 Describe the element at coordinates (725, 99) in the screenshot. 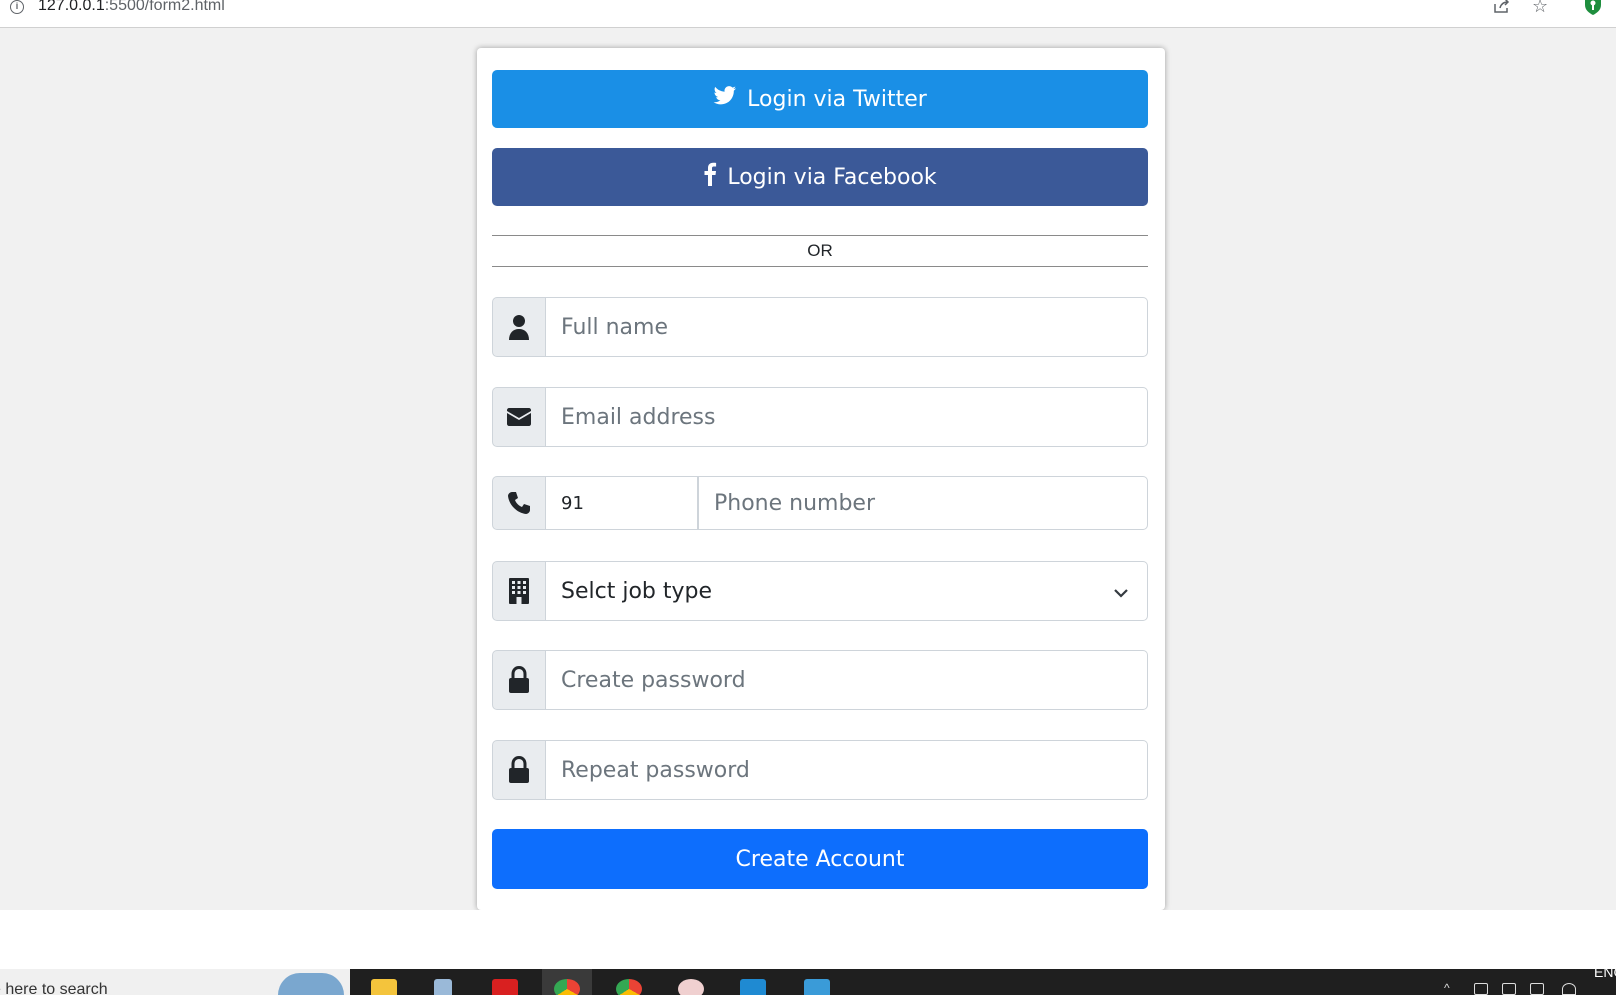

I see `twitter-icon` at that location.